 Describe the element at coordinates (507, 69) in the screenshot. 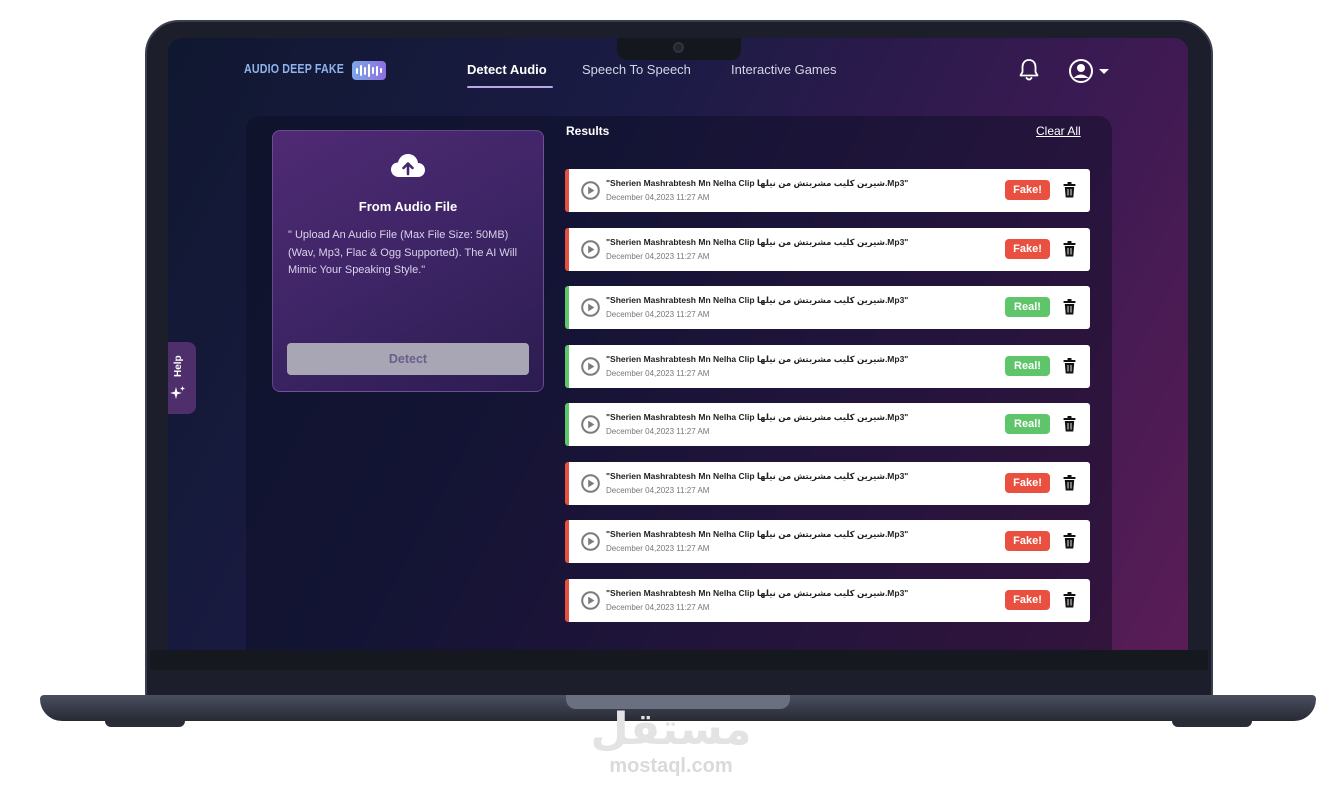

I see `nav-detect-audio: Detect Audio` at that location.